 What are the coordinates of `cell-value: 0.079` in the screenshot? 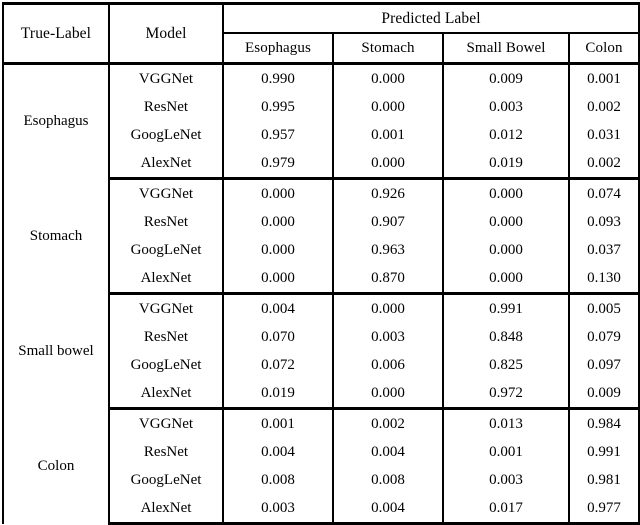 It's located at (604, 337).